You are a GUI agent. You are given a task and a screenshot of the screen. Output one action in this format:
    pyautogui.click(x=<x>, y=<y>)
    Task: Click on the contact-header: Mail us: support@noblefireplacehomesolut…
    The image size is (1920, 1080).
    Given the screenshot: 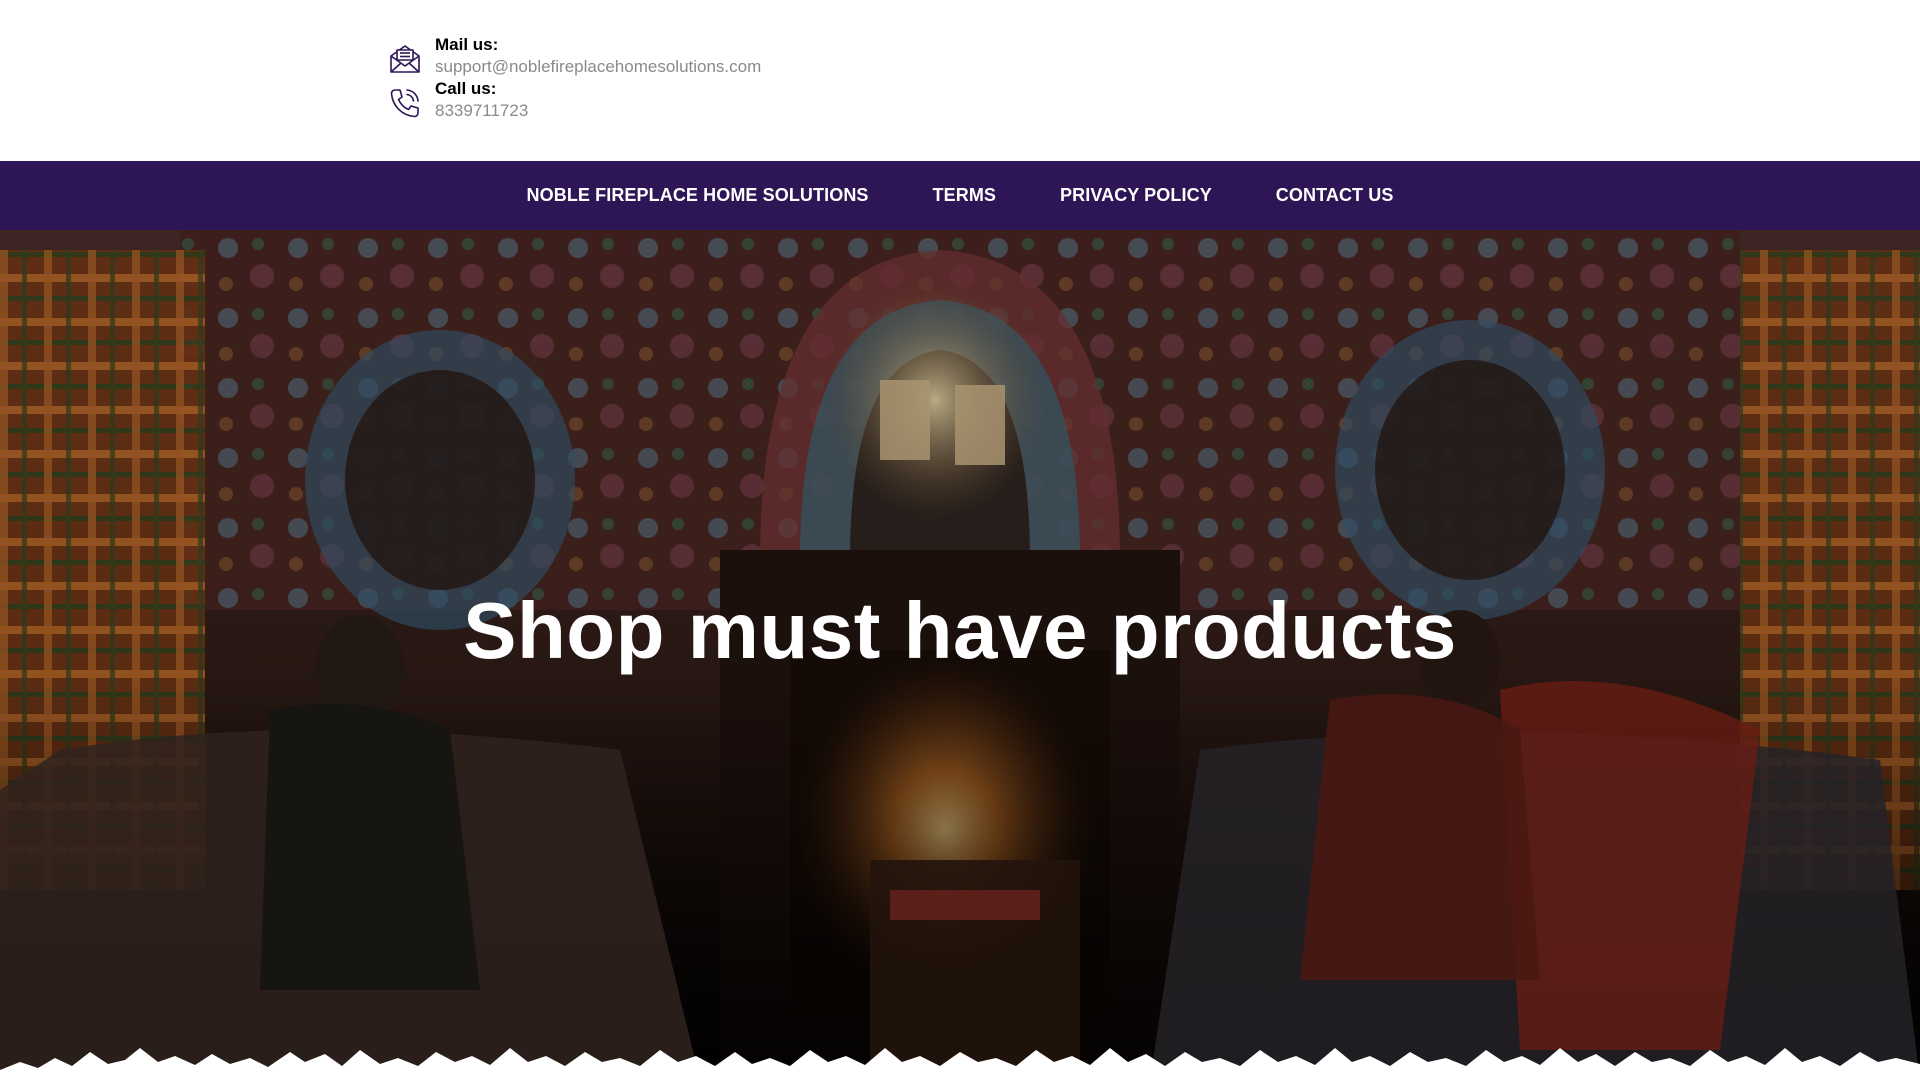 What is the action you would take?
    pyautogui.click(x=960, y=80)
    